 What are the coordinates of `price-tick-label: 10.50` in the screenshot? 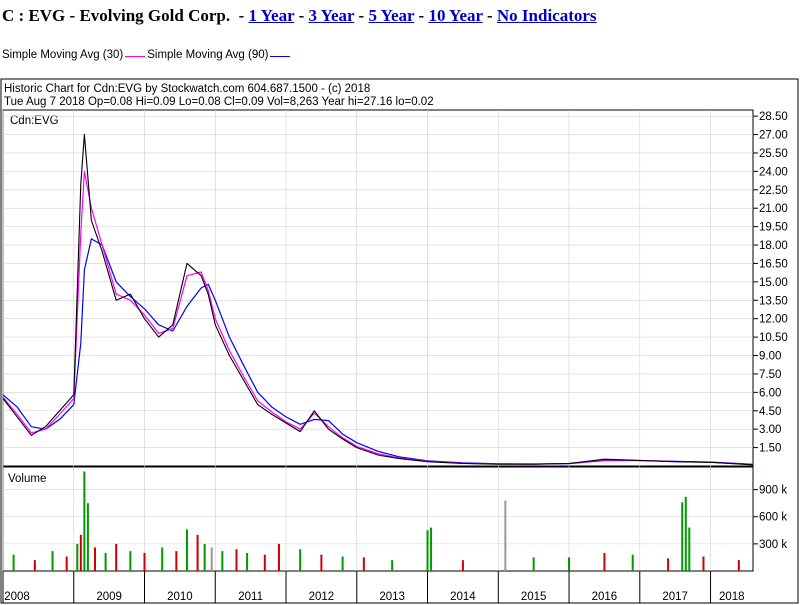 It's located at (773, 338).